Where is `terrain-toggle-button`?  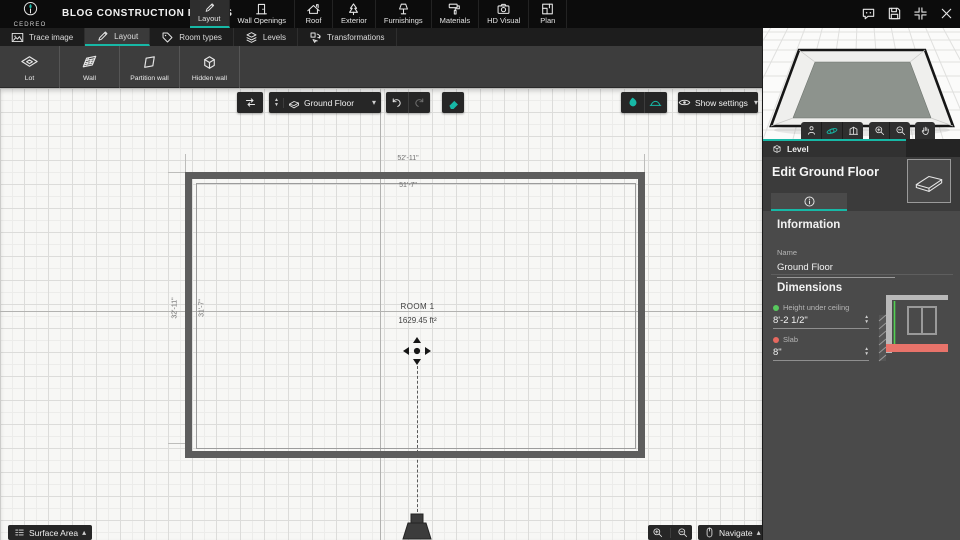 terrain-toggle-button is located at coordinates (632, 102).